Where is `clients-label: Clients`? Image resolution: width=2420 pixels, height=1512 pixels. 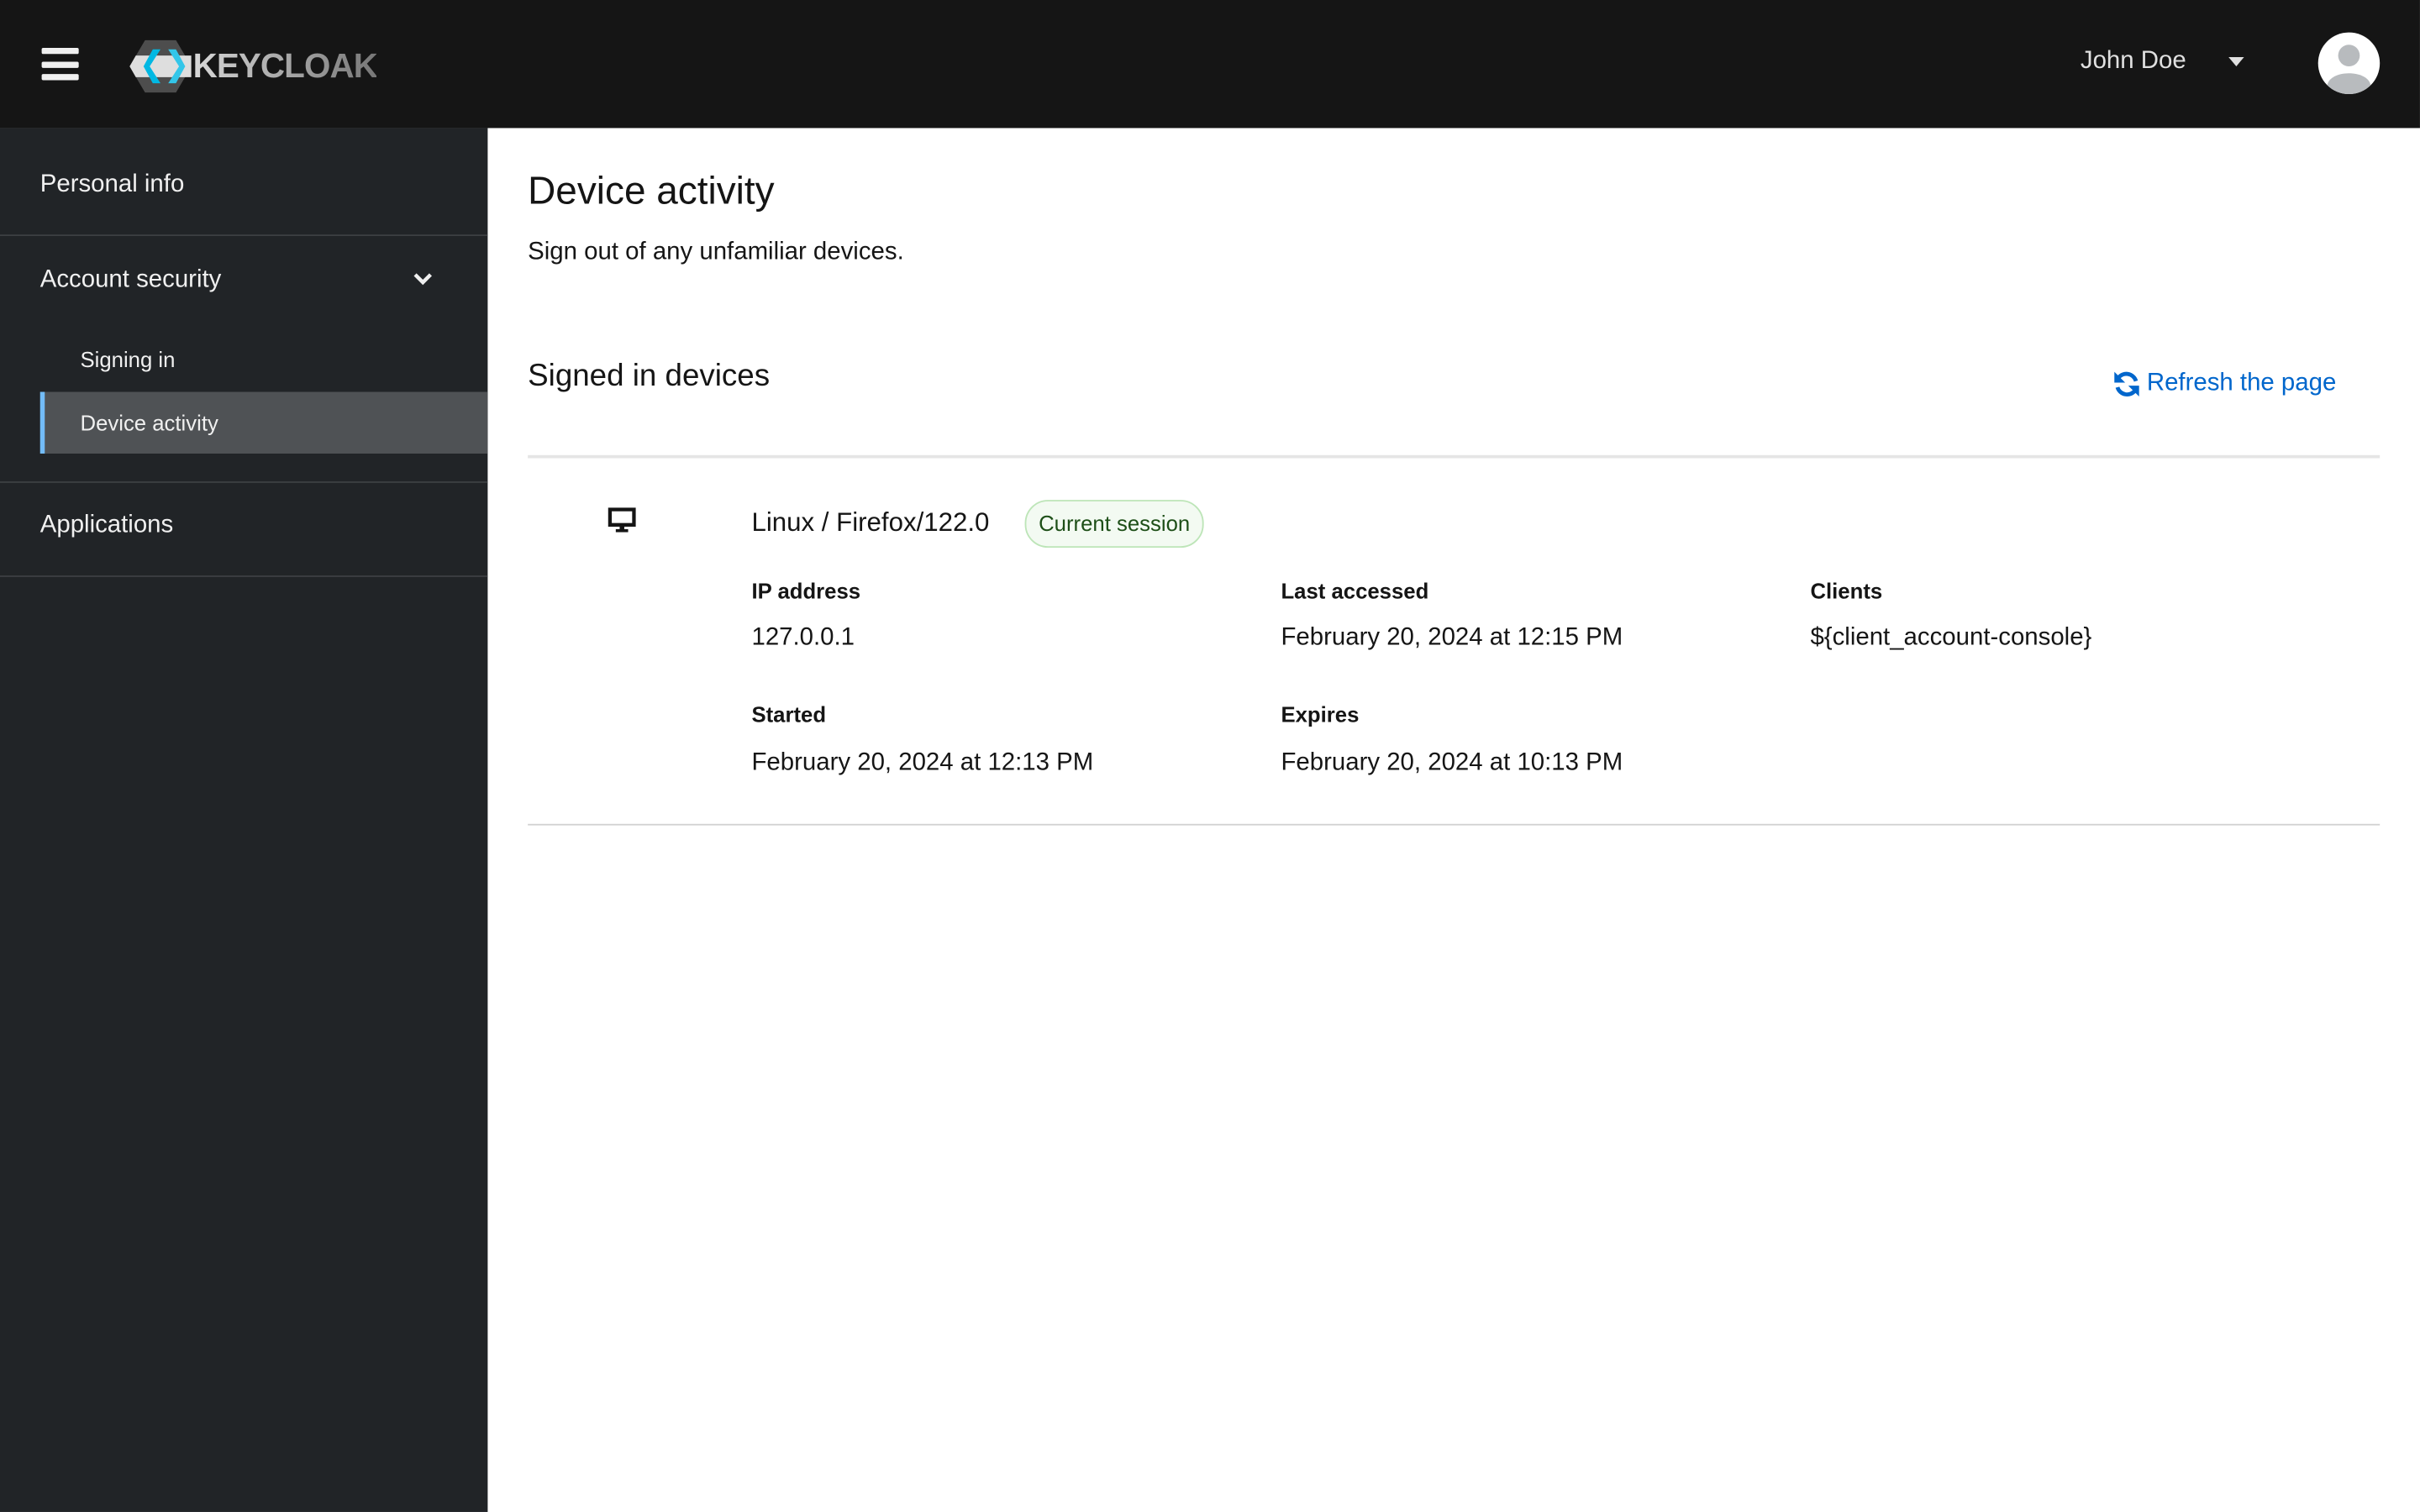
clients-label: Clients is located at coordinates (1847, 591).